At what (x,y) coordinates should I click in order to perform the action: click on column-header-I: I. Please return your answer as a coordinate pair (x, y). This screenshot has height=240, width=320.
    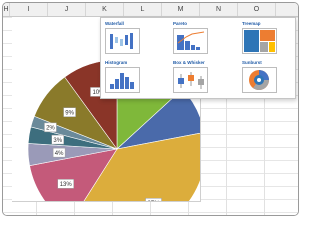
    Looking at the image, I should click on (29, 9).